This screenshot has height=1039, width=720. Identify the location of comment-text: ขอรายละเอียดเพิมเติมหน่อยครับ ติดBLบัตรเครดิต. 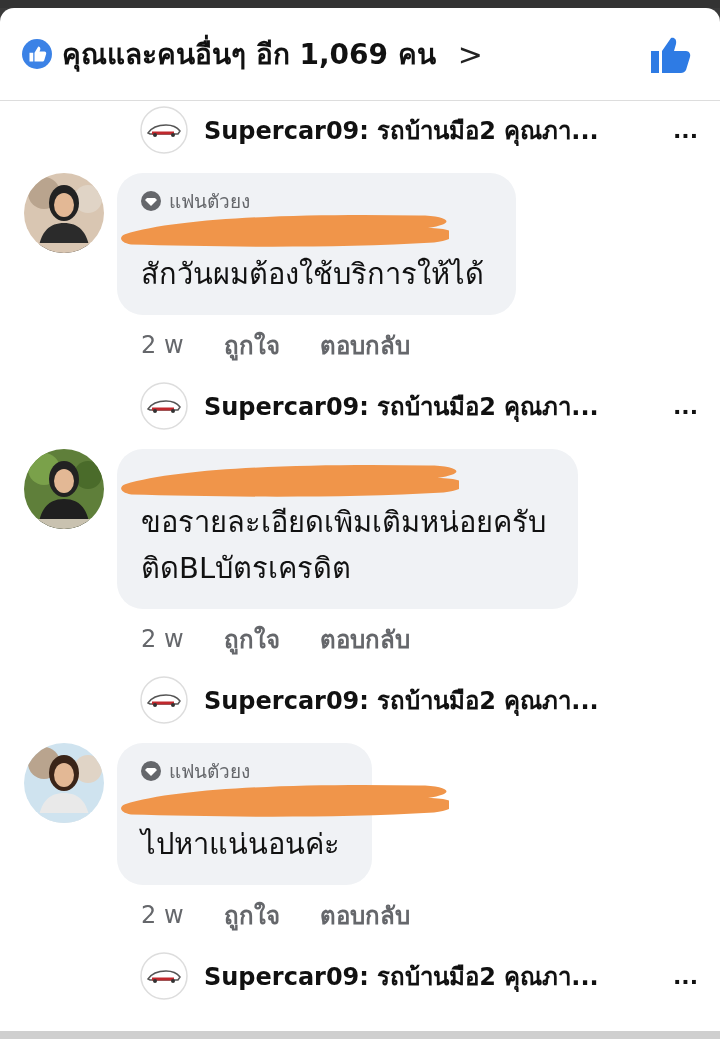
(343, 545).